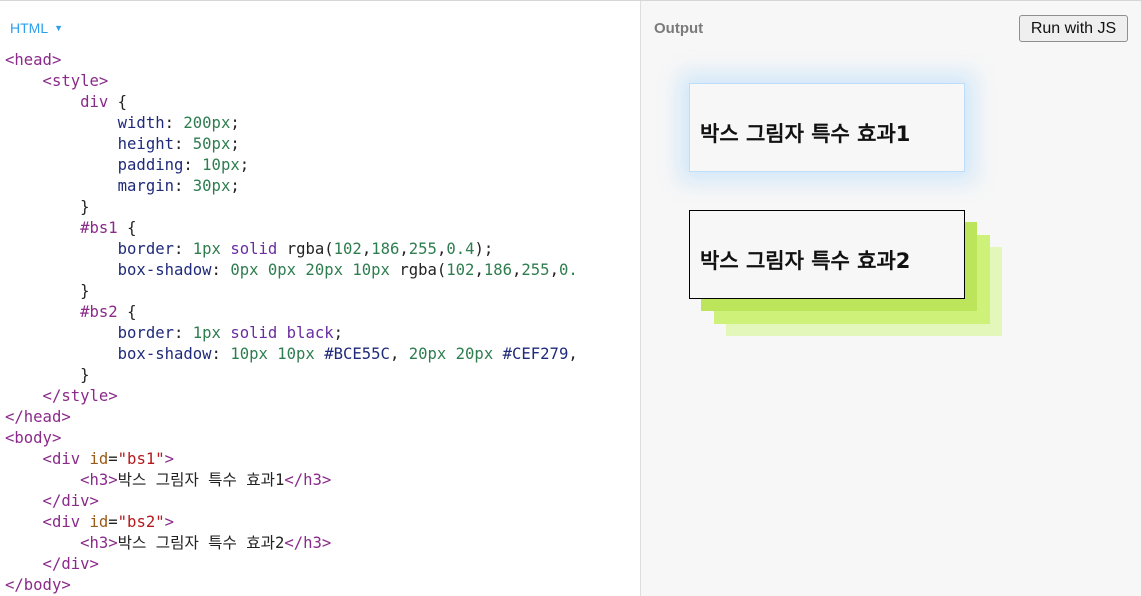 The width and height of the screenshot is (1141, 596). What do you see at coordinates (291, 228) in the screenshot?
I see `code-line: #bs1 {` at bounding box center [291, 228].